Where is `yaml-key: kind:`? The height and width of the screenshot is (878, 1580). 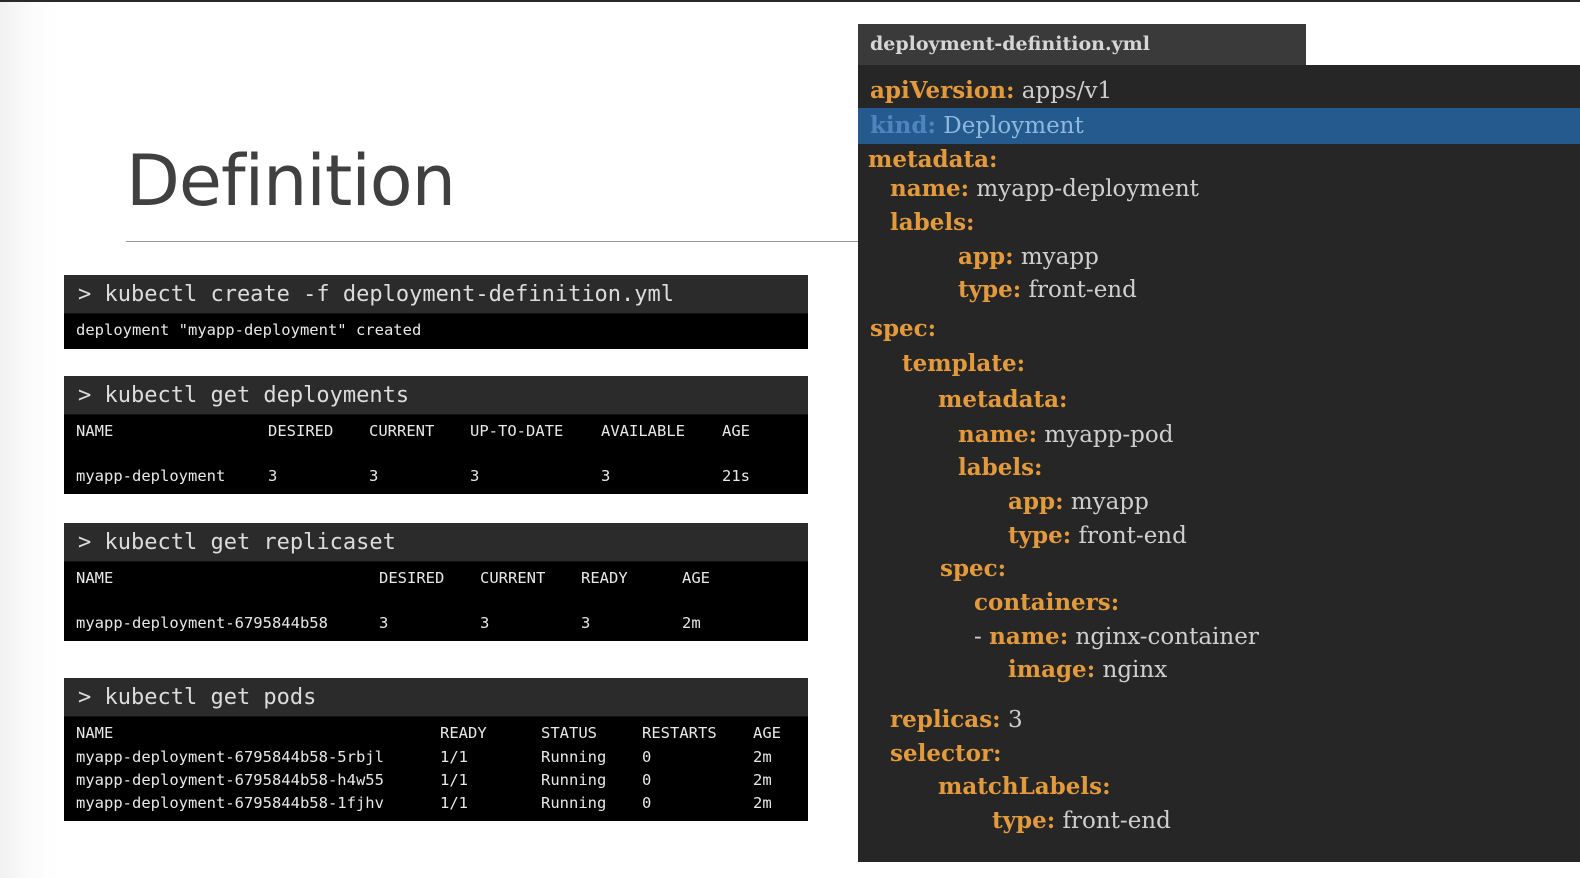
yaml-key: kind: is located at coordinates (903, 125).